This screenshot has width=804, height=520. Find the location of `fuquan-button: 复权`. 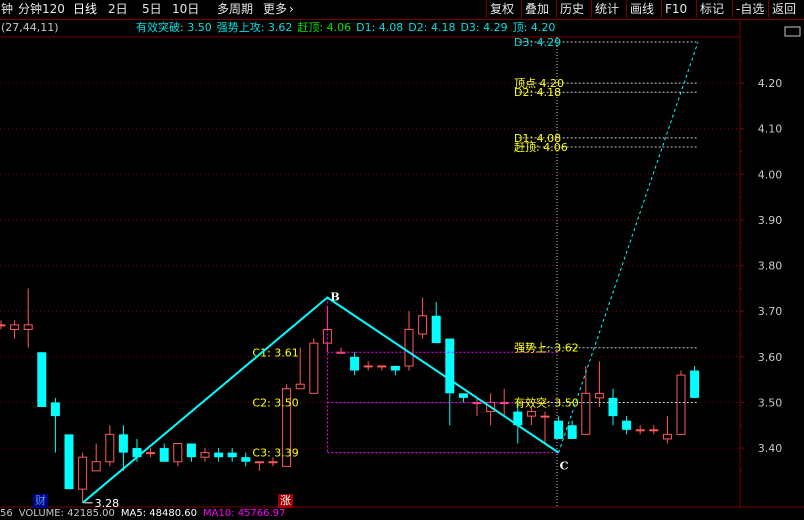

fuquan-button: 复权 is located at coordinates (501, 9).